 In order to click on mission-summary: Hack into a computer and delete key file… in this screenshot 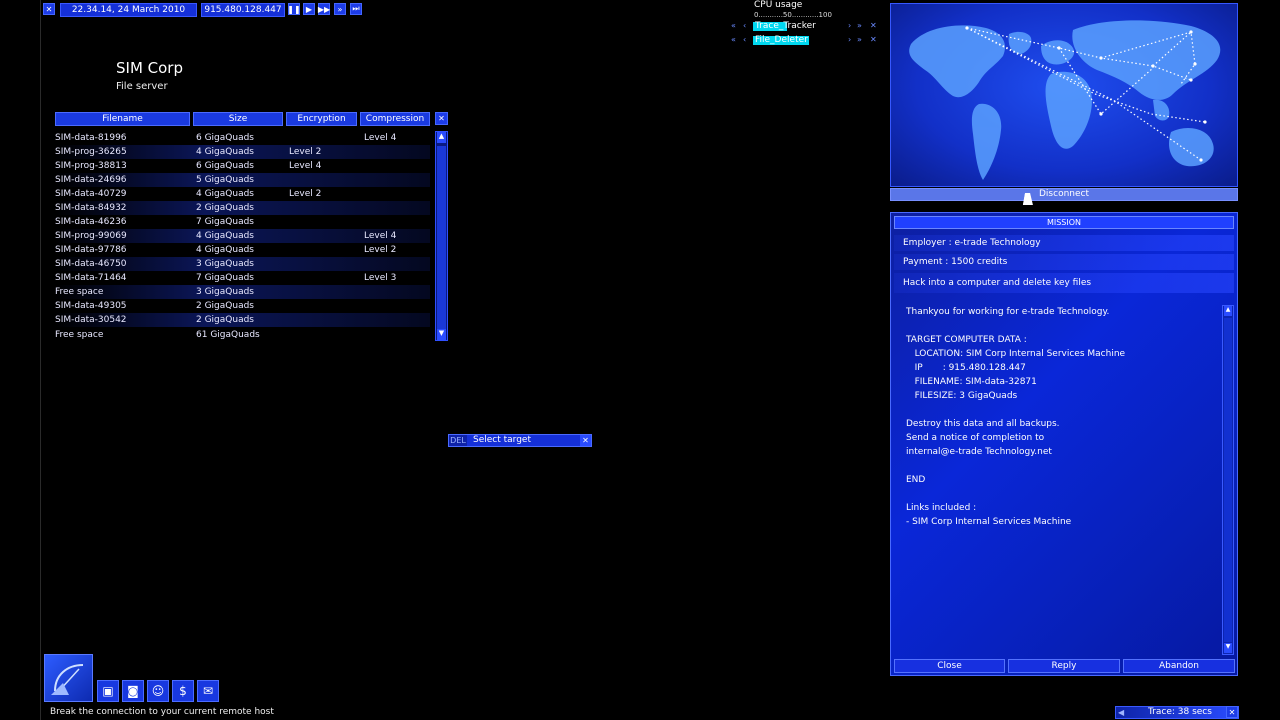, I will do `click(1064, 283)`.